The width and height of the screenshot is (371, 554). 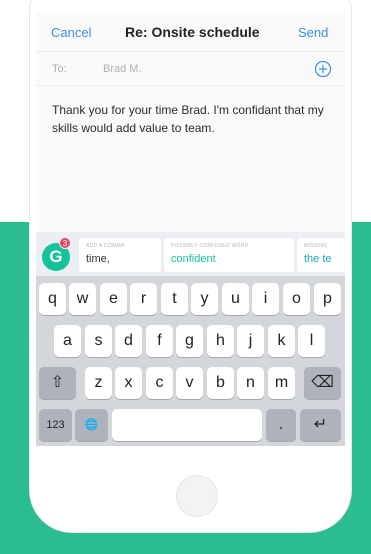 What do you see at coordinates (313, 32) in the screenshot?
I see `send-button: Send` at bounding box center [313, 32].